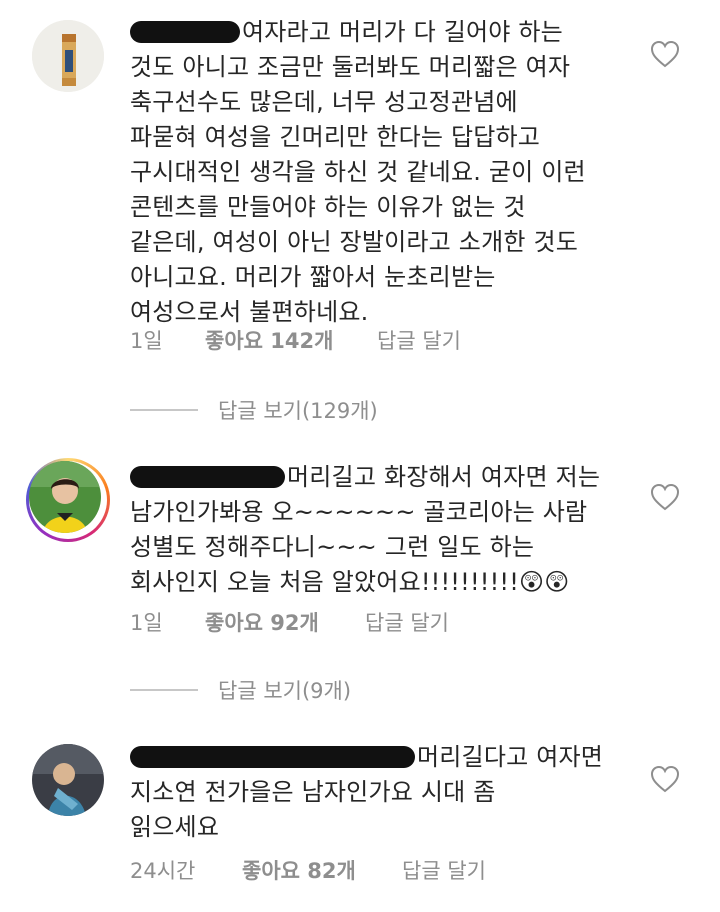 The height and width of the screenshot is (912, 720). I want to click on comment-meta: 1일 좋아요 92개 답글 달기, so click(289, 622).